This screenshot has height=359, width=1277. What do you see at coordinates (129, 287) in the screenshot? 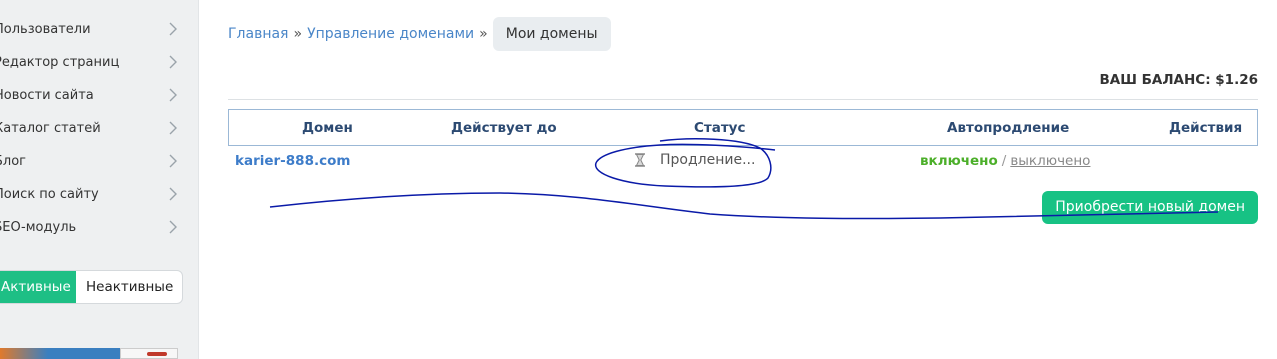
I see `toggle-inactive-option: Неактивные` at bounding box center [129, 287].